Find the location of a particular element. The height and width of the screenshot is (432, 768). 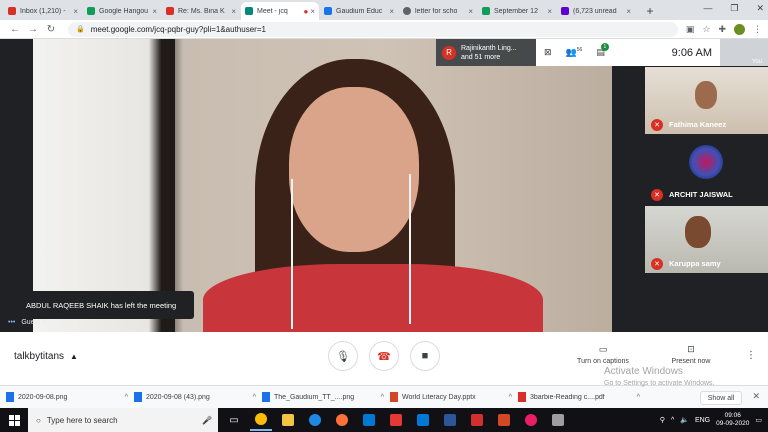

camera-button: ■ is located at coordinates (425, 356).